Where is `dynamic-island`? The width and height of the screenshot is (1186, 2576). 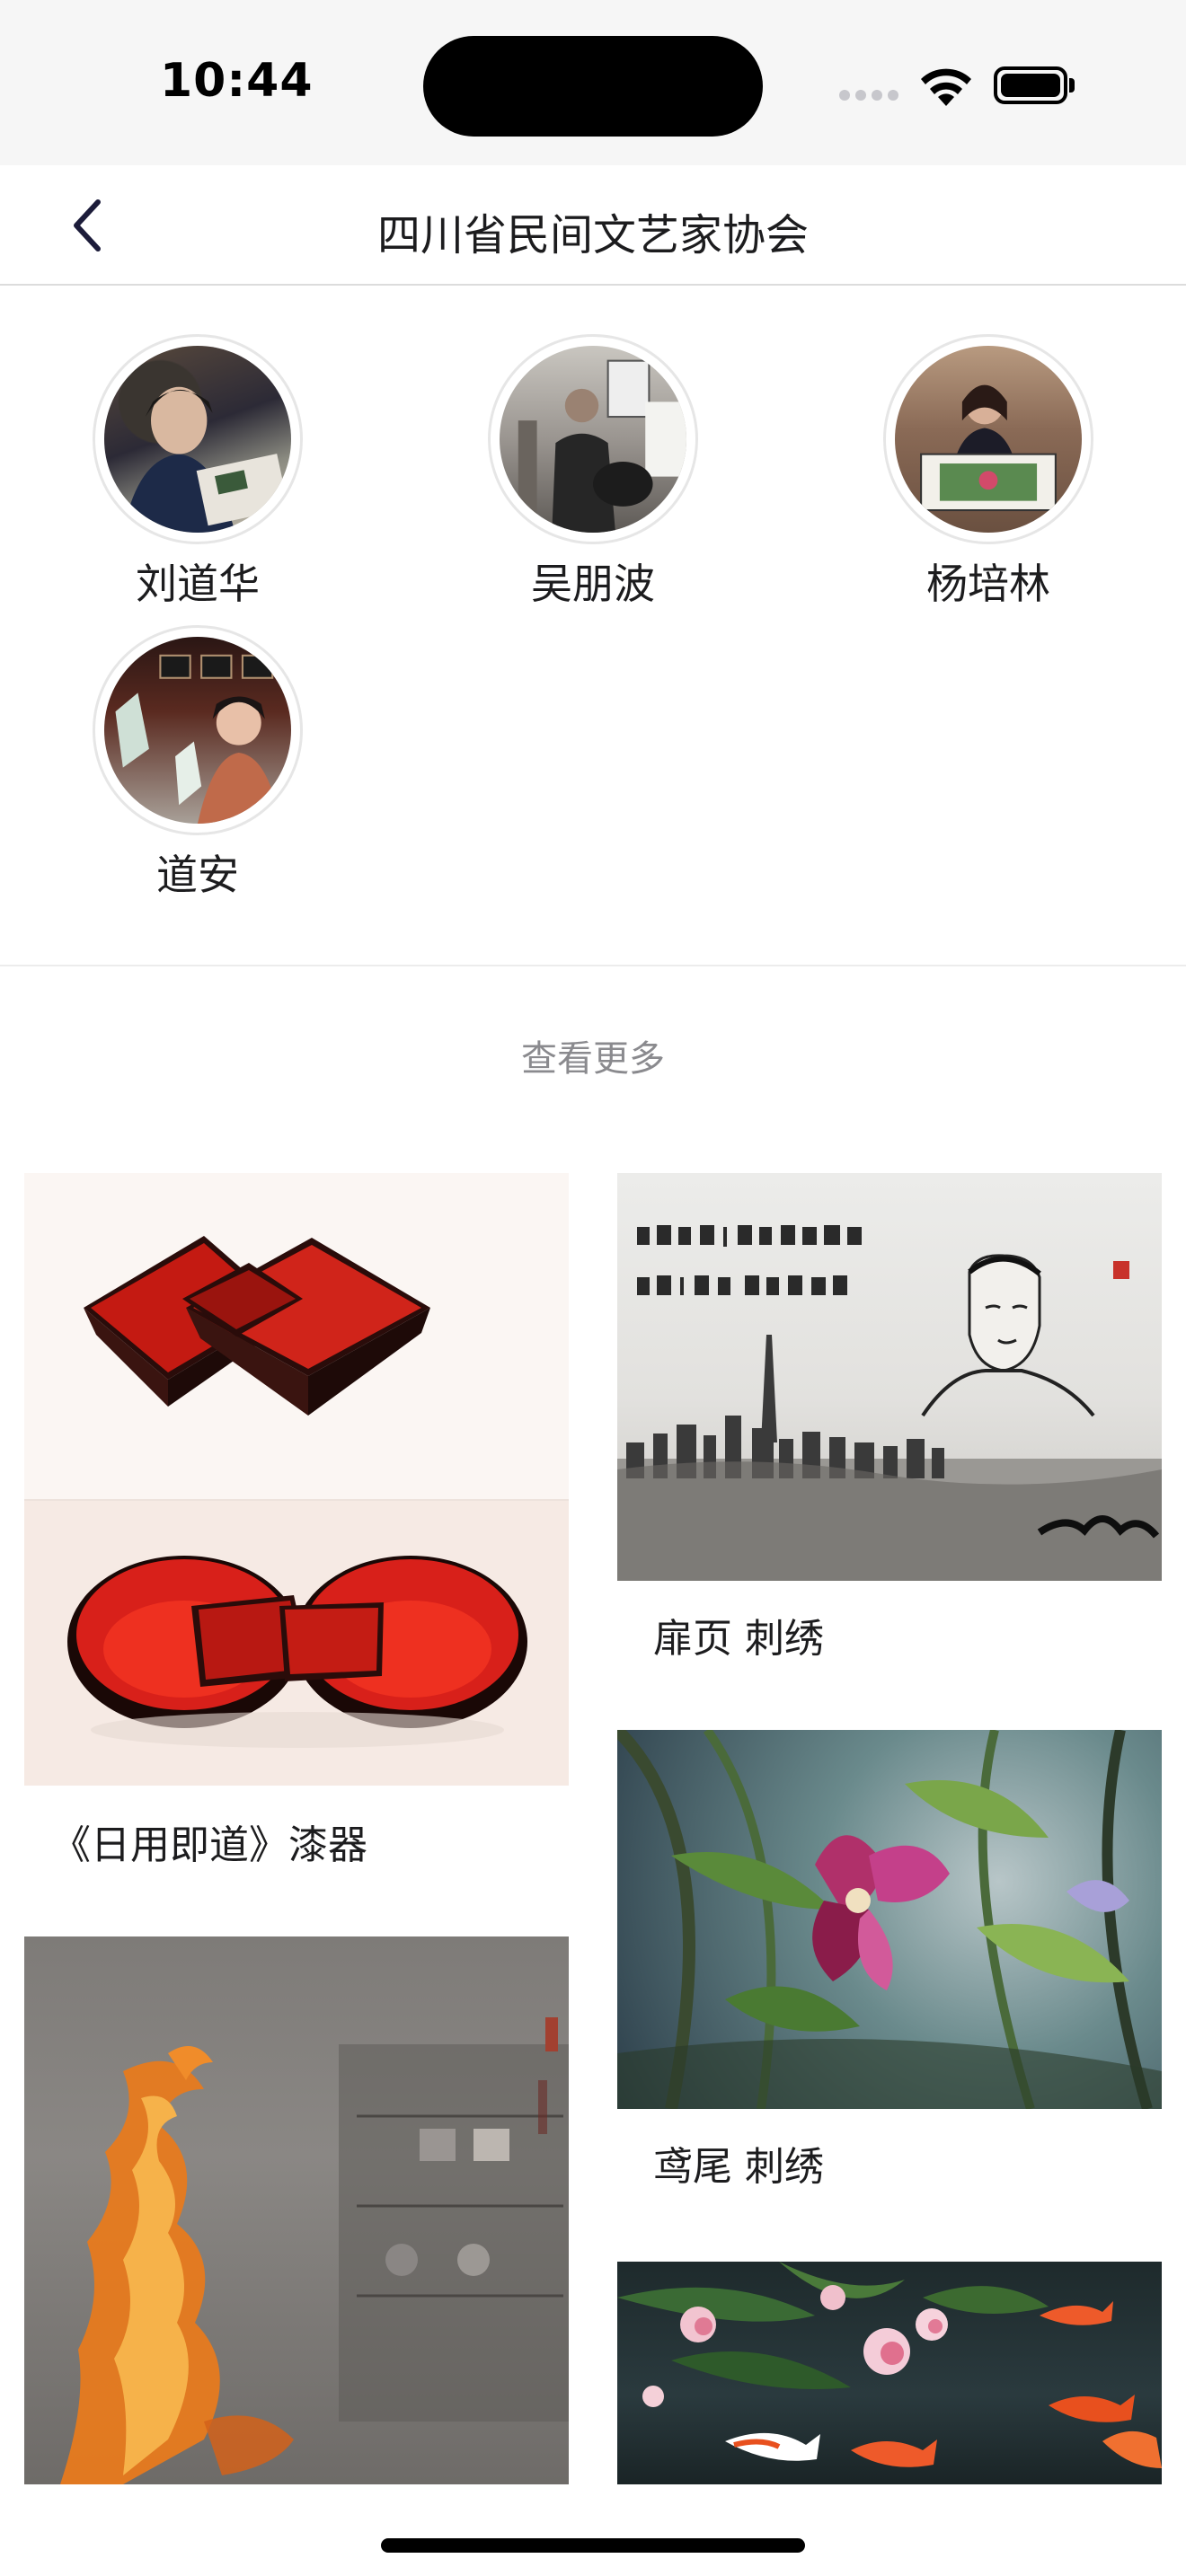 dynamic-island is located at coordinates (593, 86).